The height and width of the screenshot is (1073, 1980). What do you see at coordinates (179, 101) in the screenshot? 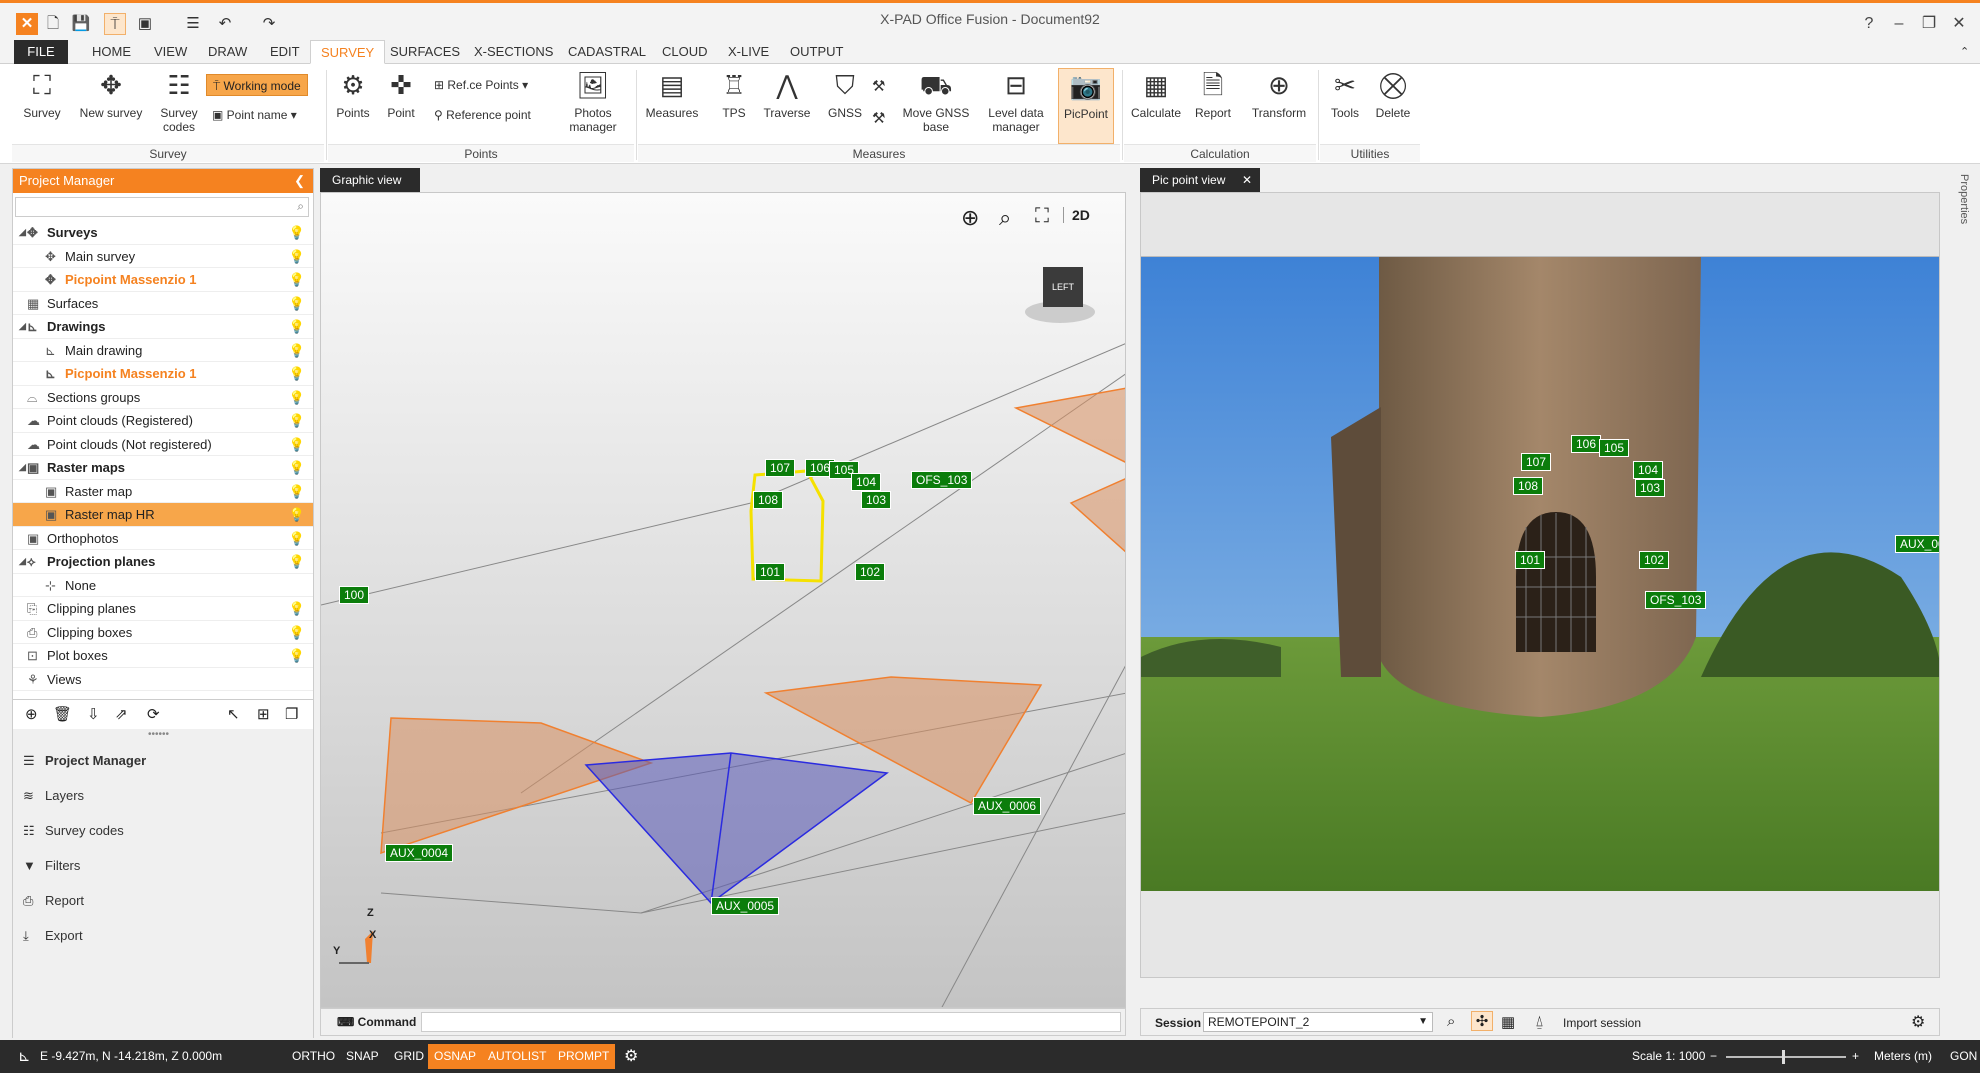
I see `survey-codes-button: ☷ Survey codes` at bounding box center [179, 101].